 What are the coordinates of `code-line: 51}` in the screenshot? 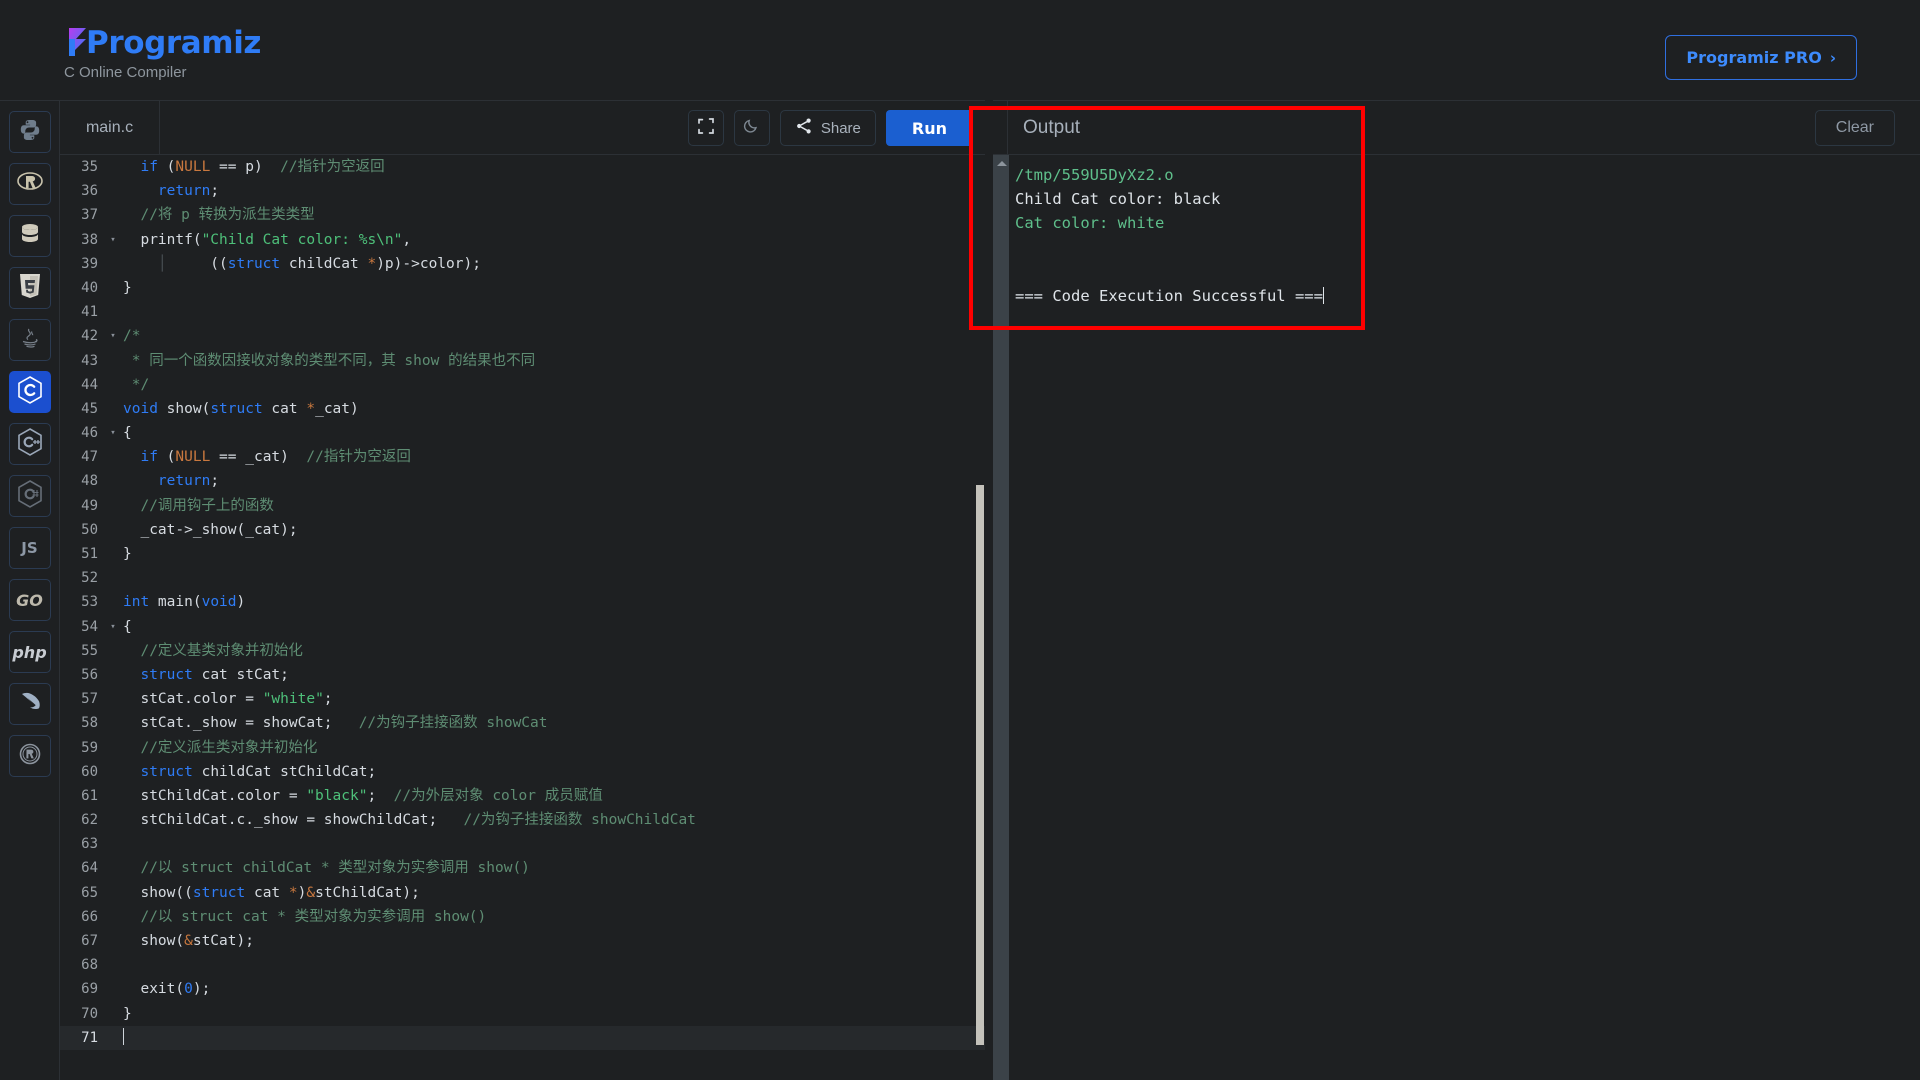 It's located at (522, 554).